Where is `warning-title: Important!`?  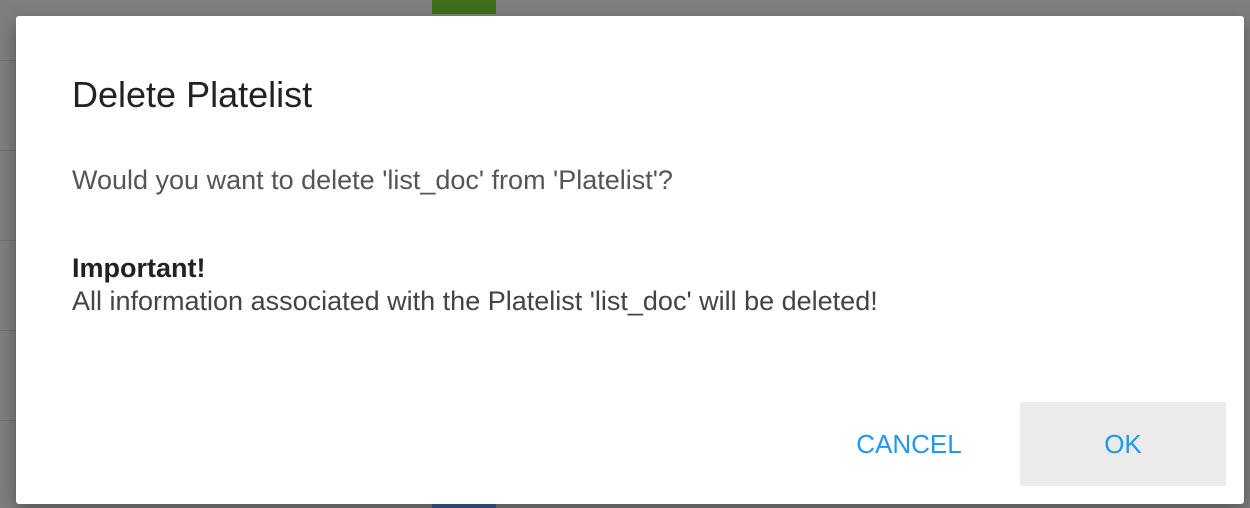 warning-title: Important! is located at coordinates (139, 268).